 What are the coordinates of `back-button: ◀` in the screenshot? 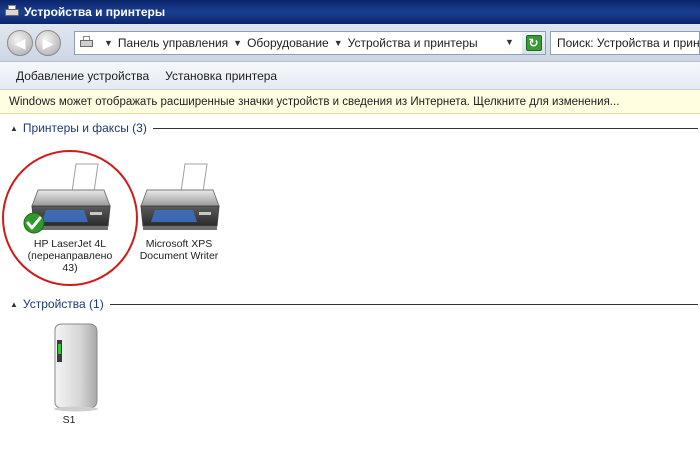 It's located at (20, 43).